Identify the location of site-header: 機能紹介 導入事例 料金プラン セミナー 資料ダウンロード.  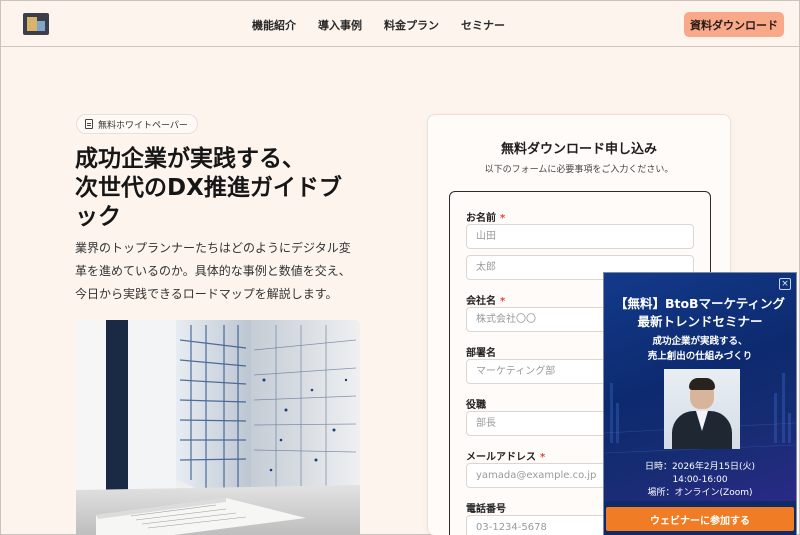
(400, 24).